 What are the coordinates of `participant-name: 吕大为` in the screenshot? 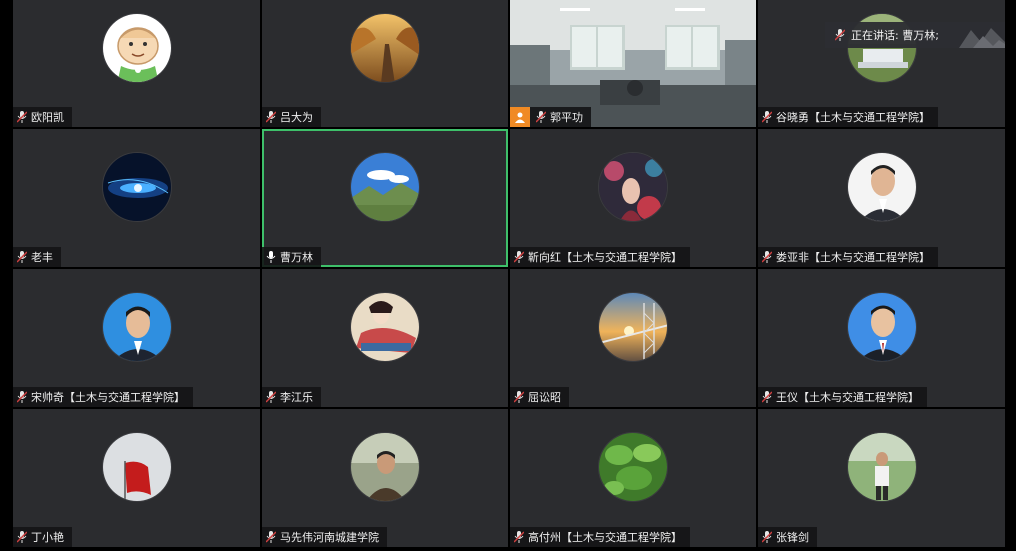 It's located at (296, 117).